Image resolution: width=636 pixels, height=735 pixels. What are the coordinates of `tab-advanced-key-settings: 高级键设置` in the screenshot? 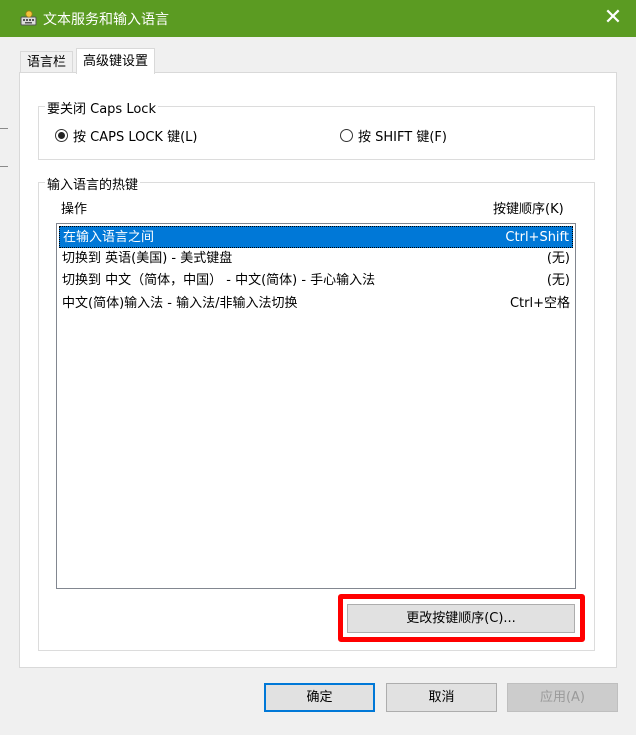 It's located at (116, 61).